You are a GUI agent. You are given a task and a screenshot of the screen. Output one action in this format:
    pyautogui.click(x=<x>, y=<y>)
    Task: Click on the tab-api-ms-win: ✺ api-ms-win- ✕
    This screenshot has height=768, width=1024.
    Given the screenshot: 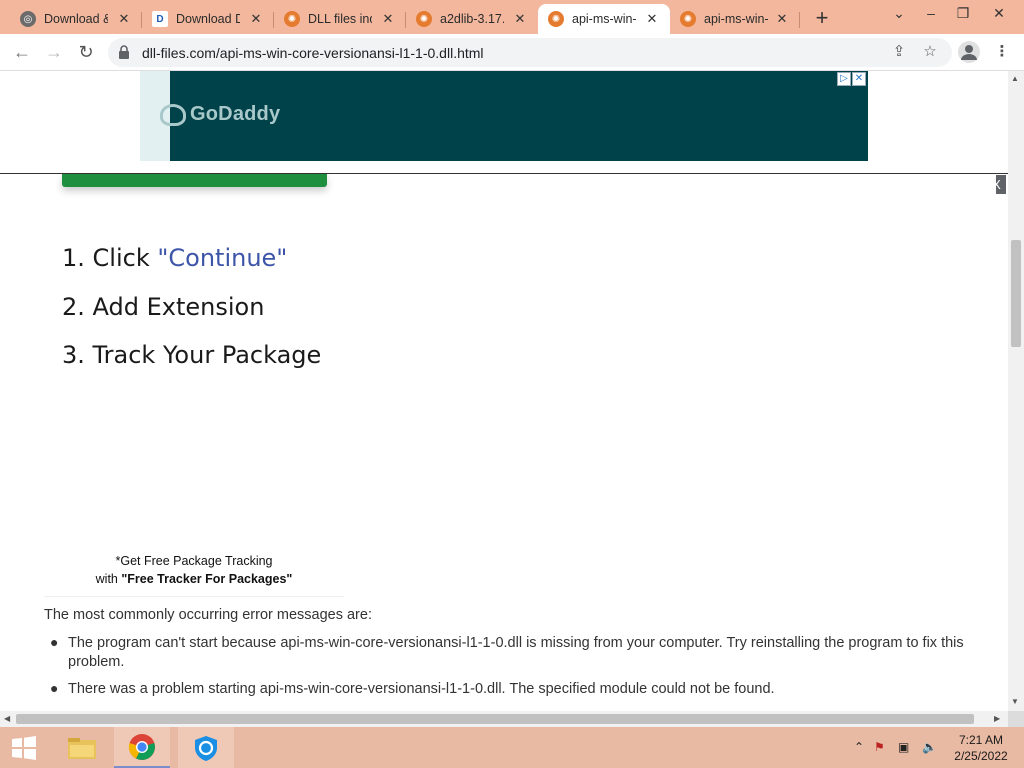 What is the action you would take?
    pyautogui.click(x=735, y=19)
    